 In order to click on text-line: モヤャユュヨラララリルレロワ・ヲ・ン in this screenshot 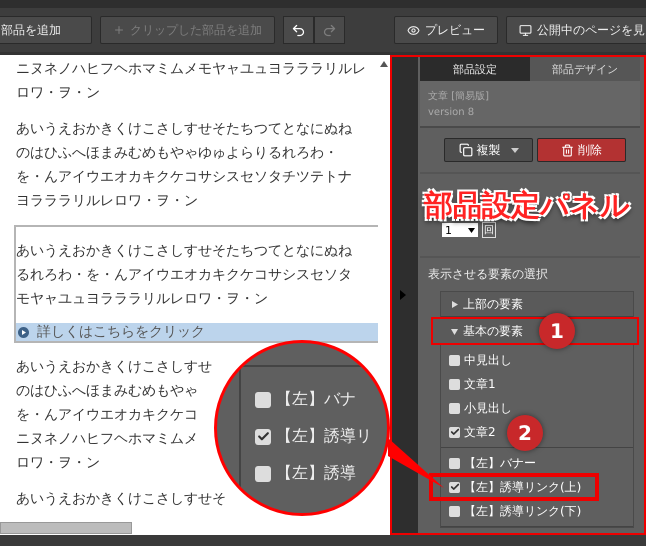, I will do `click(142, 299)`.